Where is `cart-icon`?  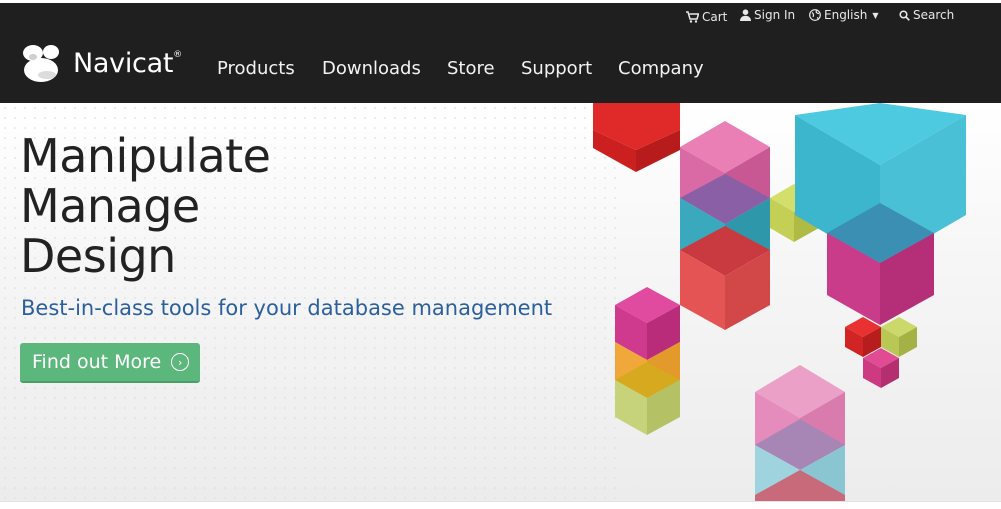 cart-icon is located at coordinates (692, 17).